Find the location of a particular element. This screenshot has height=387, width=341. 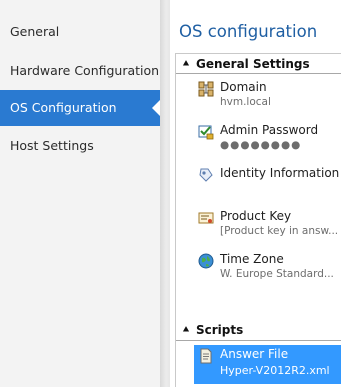

section-label: Scripts is located at coordinates (220, 330).